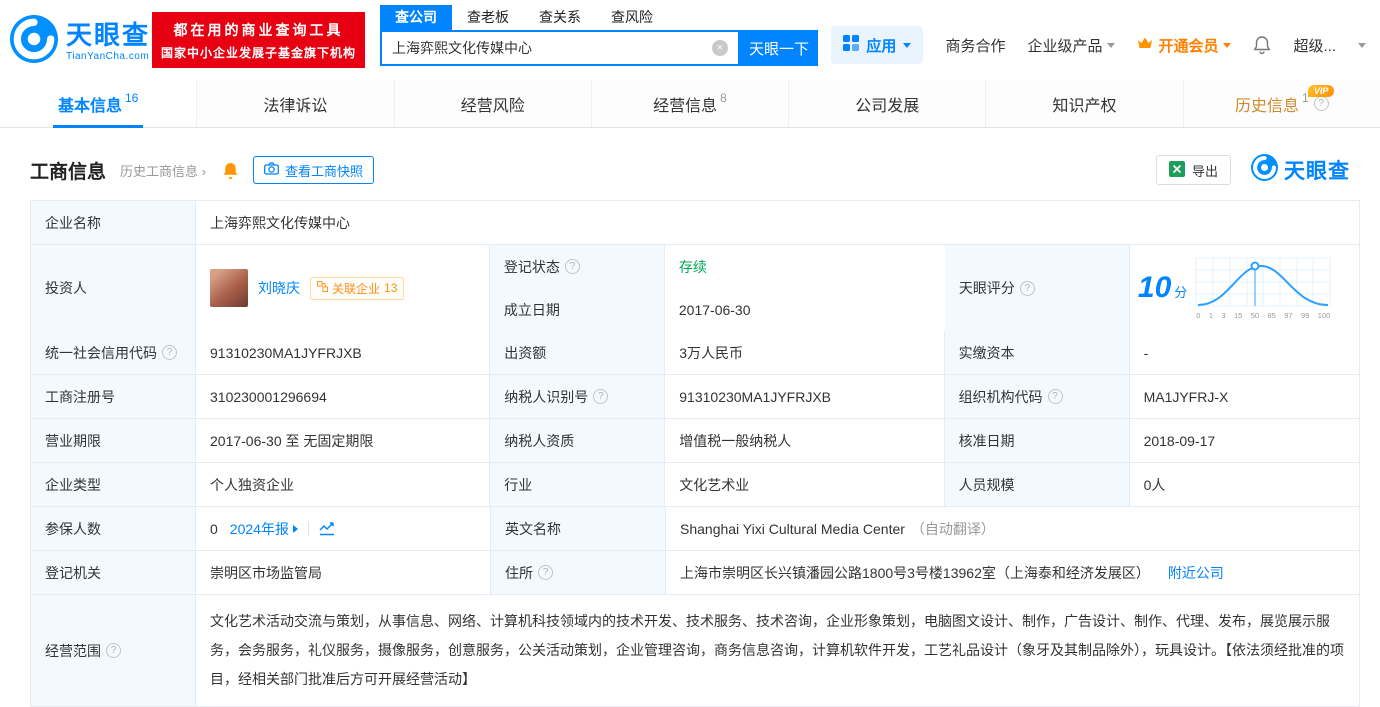  Describe the element at coordinates (560, 17) in the screenshot. I see `search-tab-relation: 查关系` at that location.